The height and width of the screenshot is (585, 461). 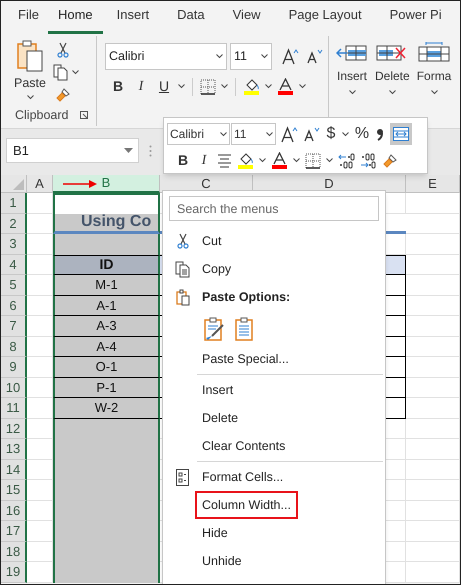 I want to click on decrease-decimal-icon, so click(x=346, y=160).